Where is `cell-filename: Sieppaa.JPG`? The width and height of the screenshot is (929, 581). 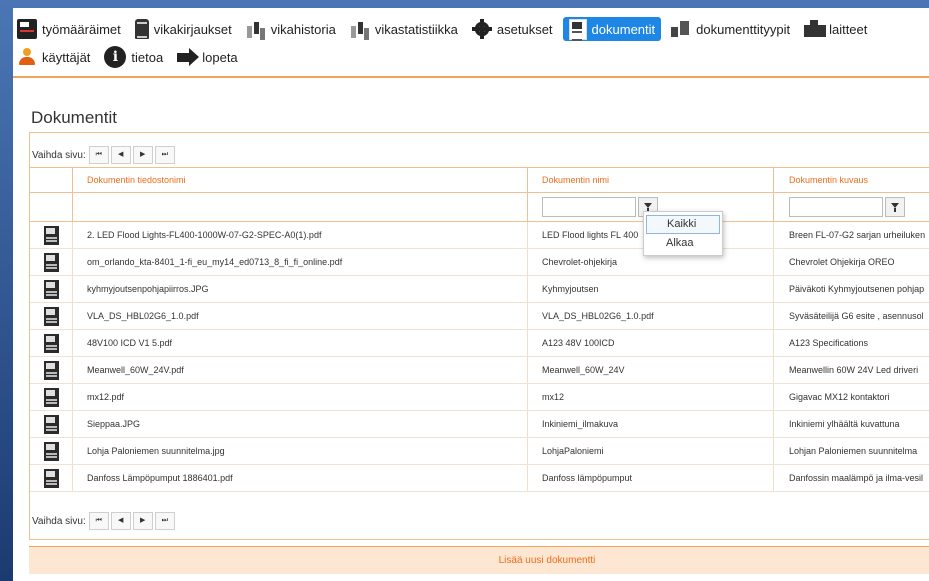 cell-filename: Sieppaa.JPG is located at coordinates (299, 424).